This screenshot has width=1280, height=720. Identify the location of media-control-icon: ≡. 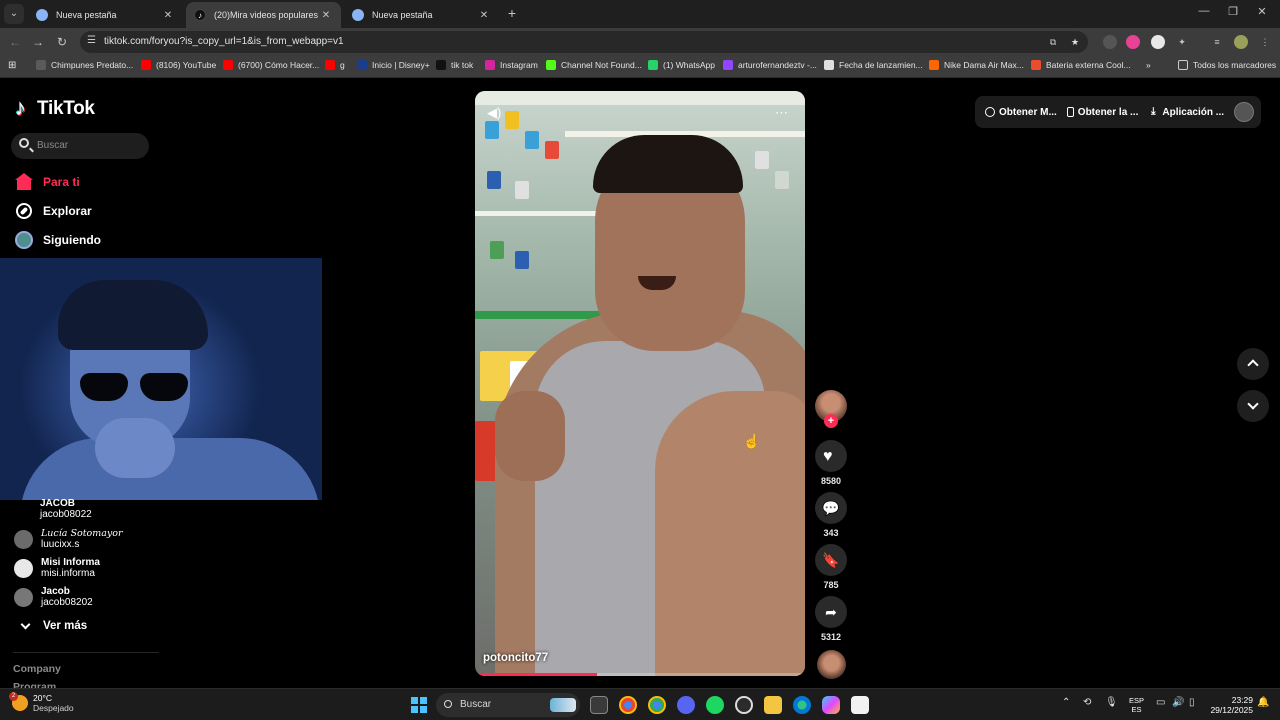
(1217, 42).